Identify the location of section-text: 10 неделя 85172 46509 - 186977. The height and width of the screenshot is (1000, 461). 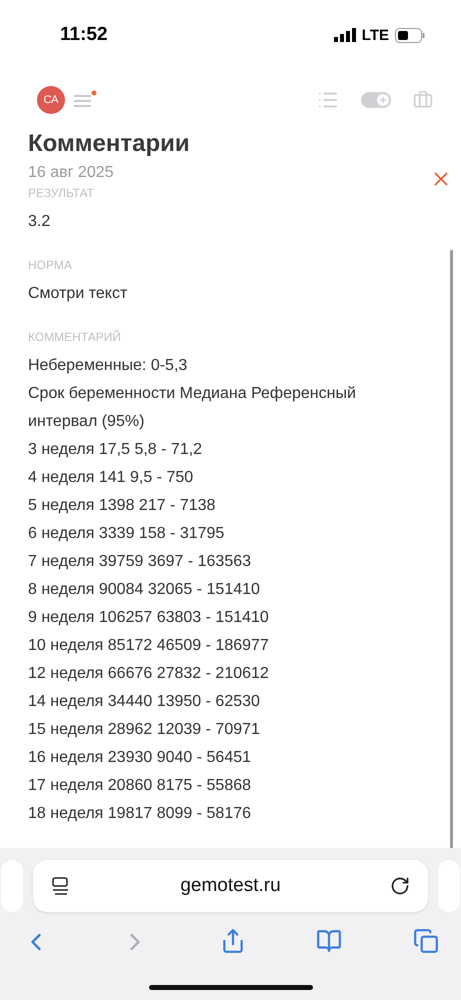
(149, 646).